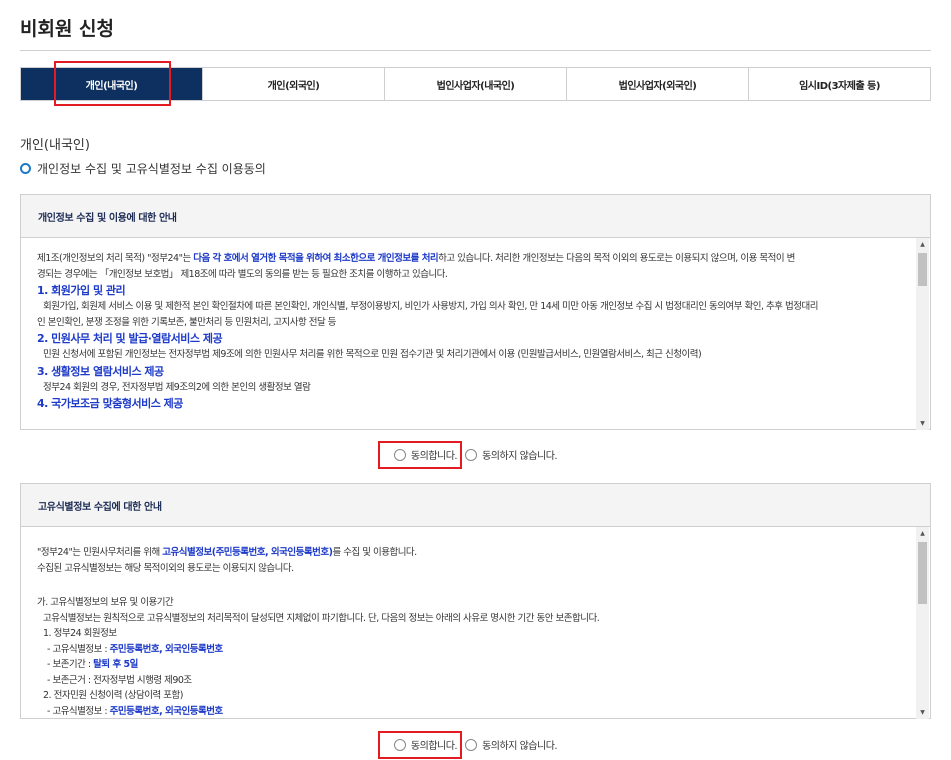 Image resolution: width=951 pixels, height=760 pixels. Describe the element at coordinates (110, 403) in the screenshot. I see `privacy-item4-title: 4. 국가보조금 맞춤형서비스 제공` at that location.